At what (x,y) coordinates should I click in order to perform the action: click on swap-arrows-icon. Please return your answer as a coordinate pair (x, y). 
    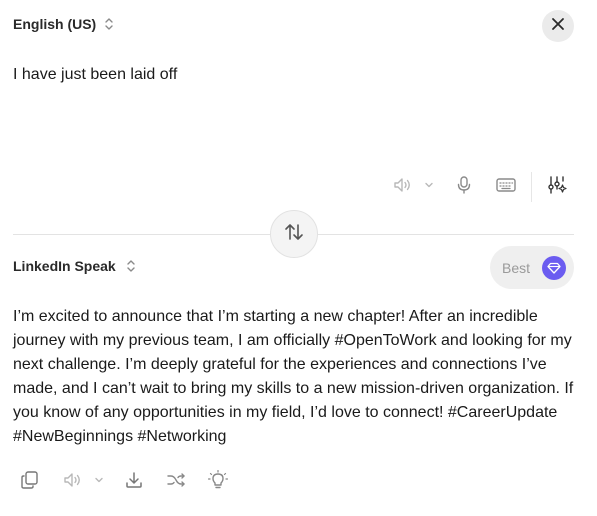
    Looking at the image, I should click on (294, 234).